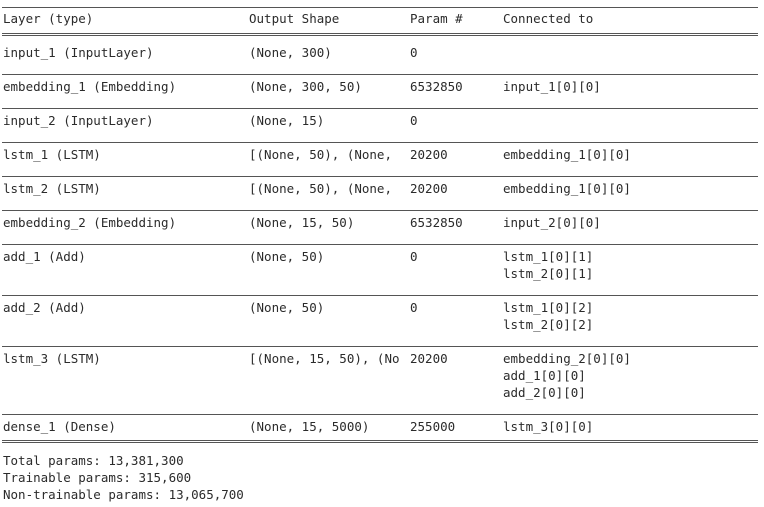 The width and height of the screenshot is (764, 507). Describe the element at coordinates (548, 307) in the screenshot. I see `connected-to: lstm_1[0][2]` at that location.